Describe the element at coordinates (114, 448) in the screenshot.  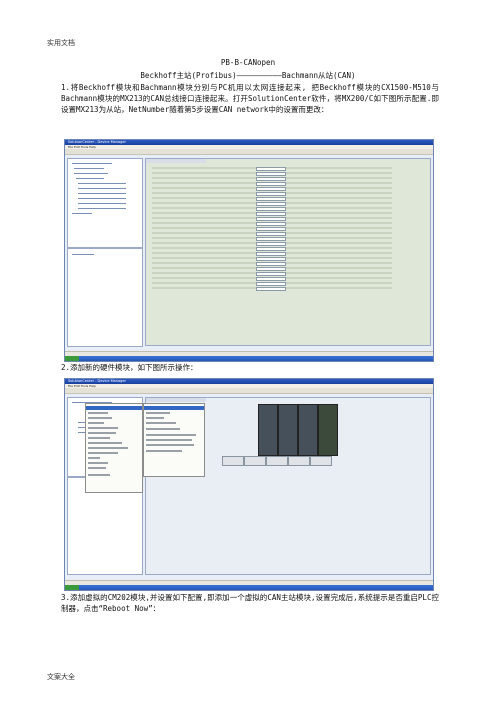
I see `context-menu` at that location.